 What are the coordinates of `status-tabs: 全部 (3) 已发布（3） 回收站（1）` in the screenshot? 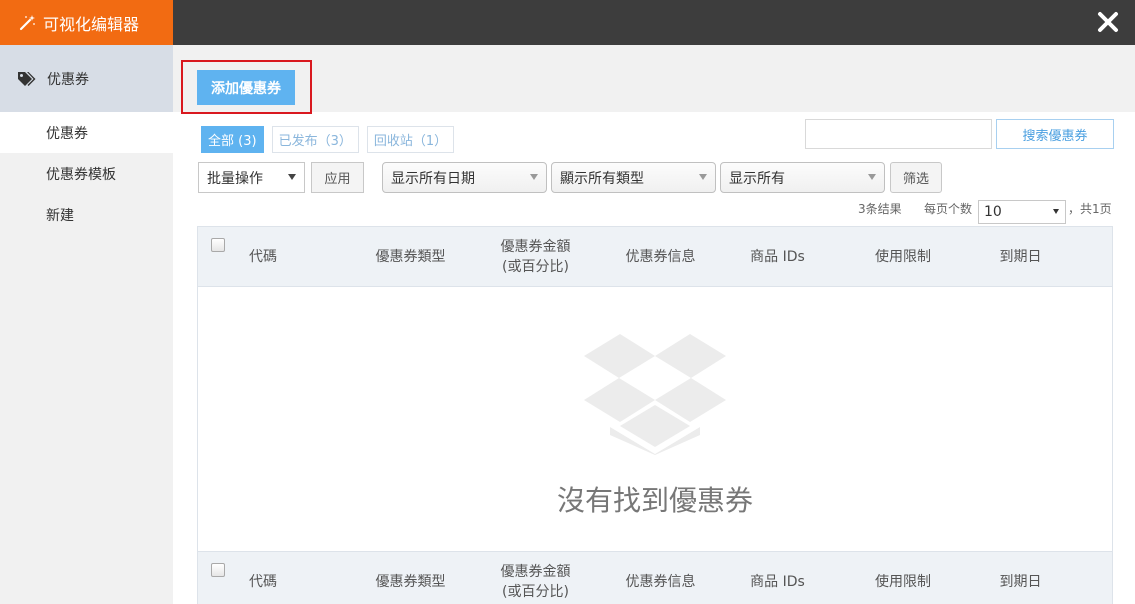 It's located at (328, 139).